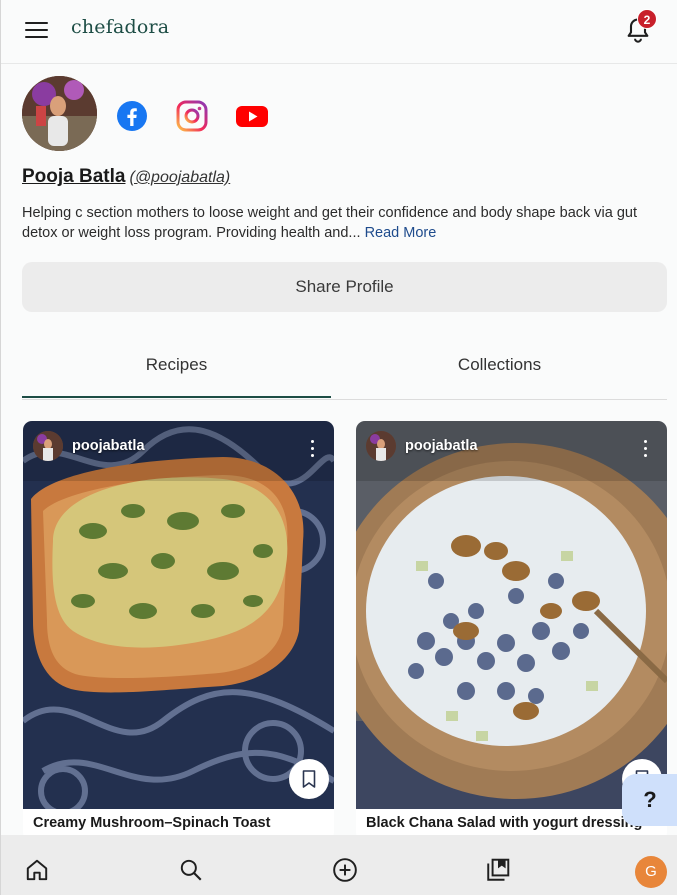  Describe the element at coordinates (120, 27) in the screenshot. I see `brand-logo: chefadora` at that location.